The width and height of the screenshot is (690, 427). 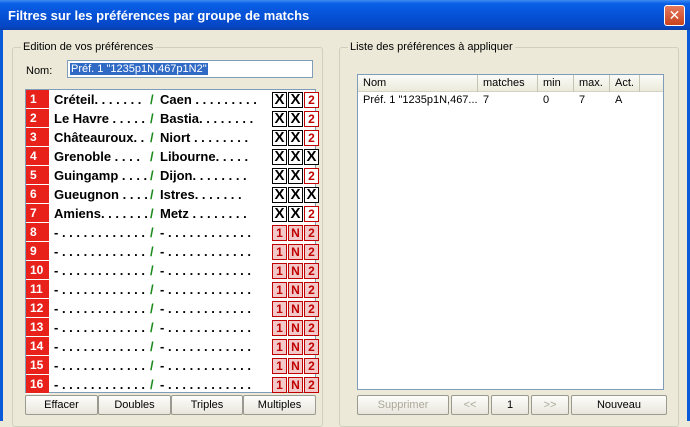 I want to click on next-page-button: >>, so click(x=550, y=405).